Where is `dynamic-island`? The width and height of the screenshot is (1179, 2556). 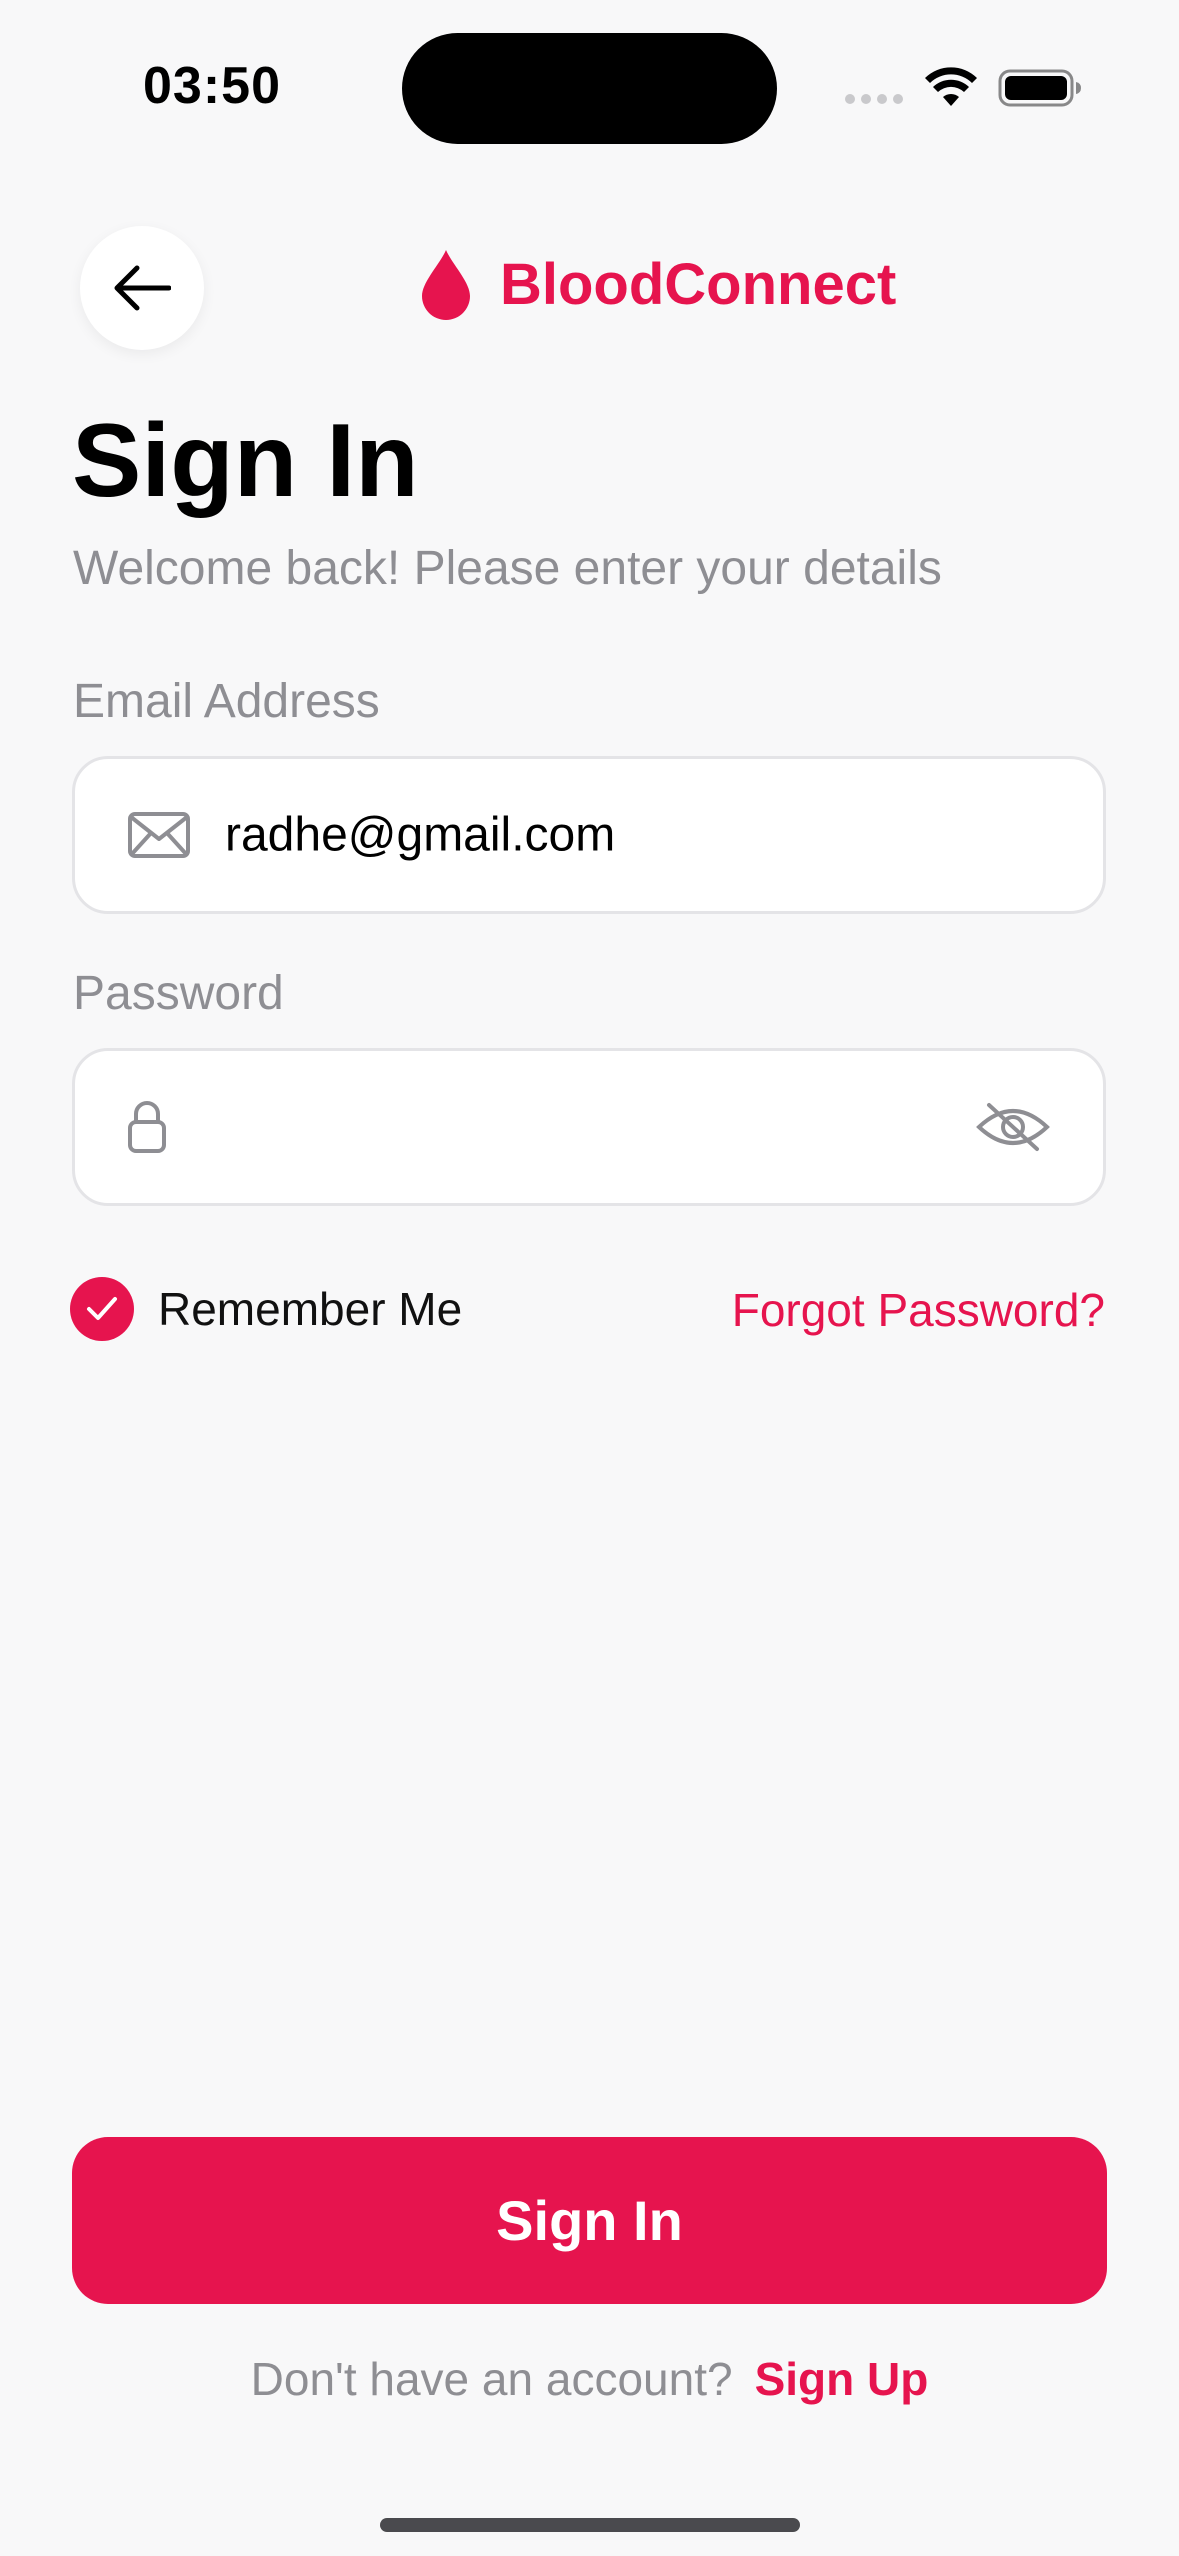 dynamic-island is located at coordinates (589, 88).